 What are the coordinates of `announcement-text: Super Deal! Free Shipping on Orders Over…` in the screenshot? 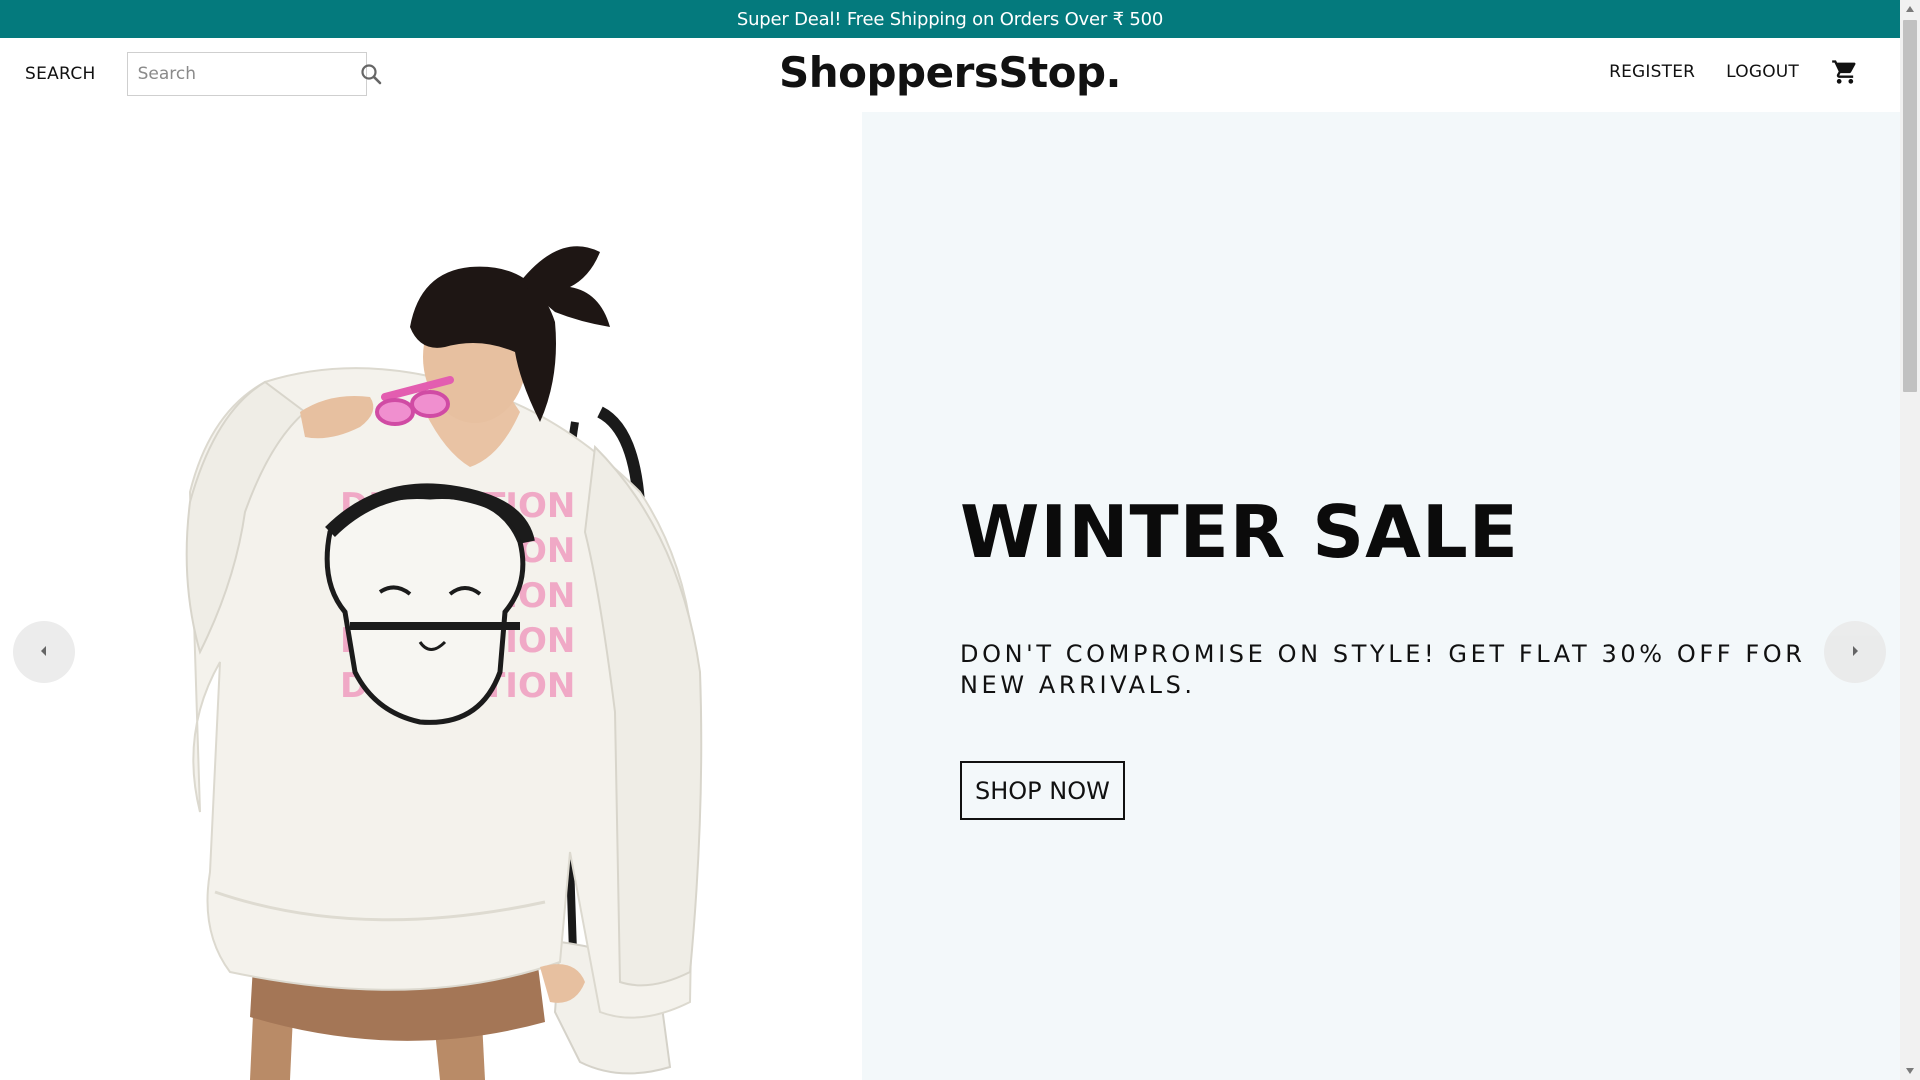 It's located at (950, 19).